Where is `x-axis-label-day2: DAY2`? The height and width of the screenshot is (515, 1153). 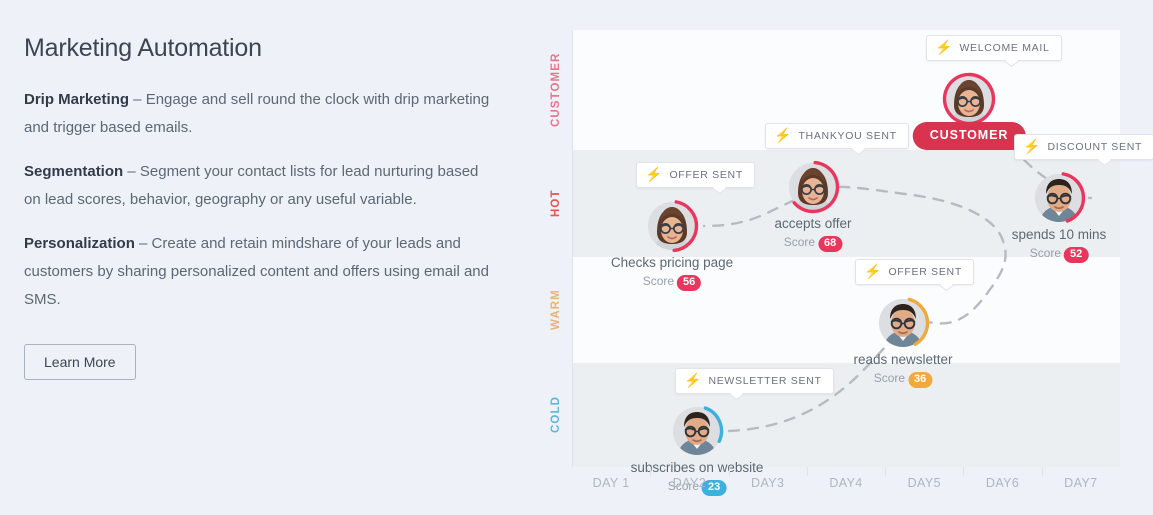
x-axis-label-day2: DAY2 is located at coordinates (689, 483).